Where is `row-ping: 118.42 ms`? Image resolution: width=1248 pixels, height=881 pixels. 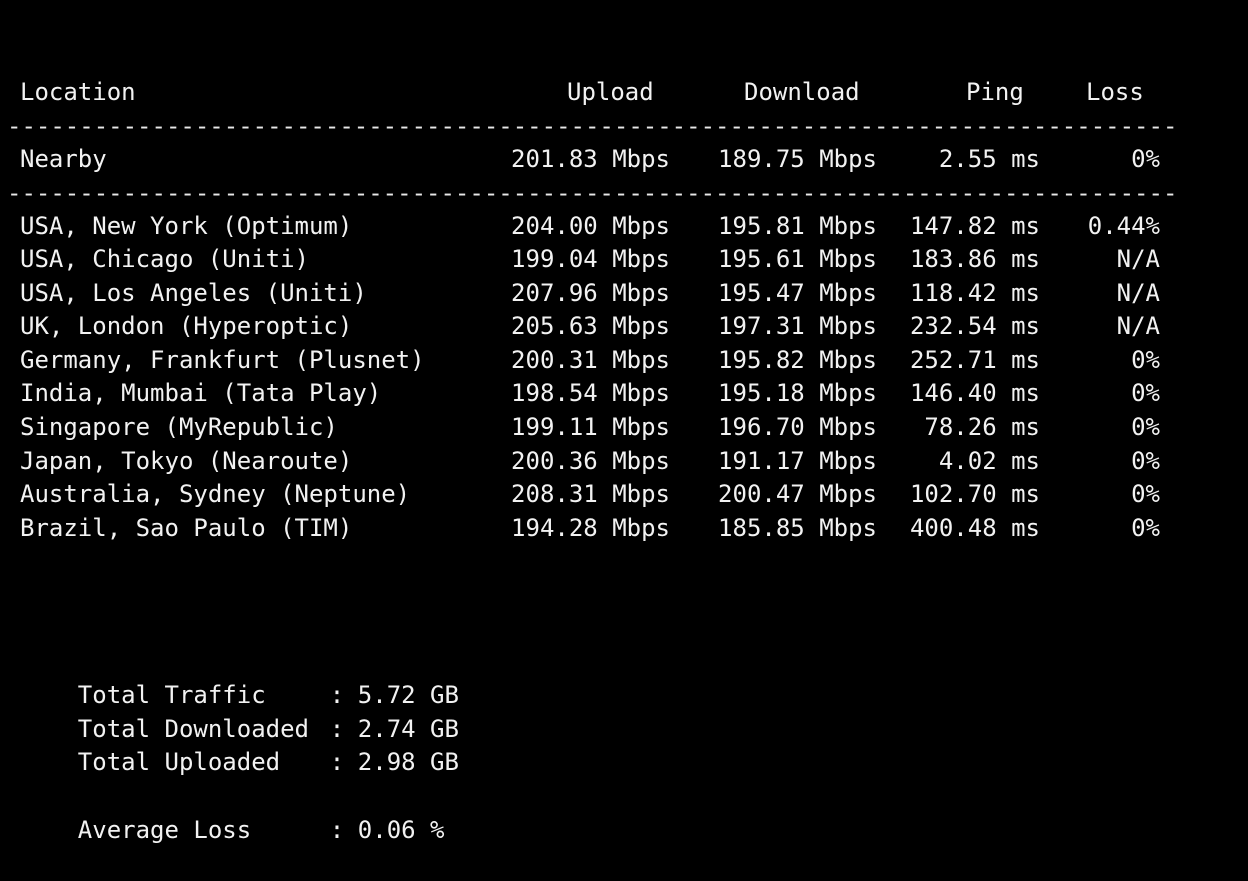
row-ping: 118.42 ms is located at coordinates (974, 293).